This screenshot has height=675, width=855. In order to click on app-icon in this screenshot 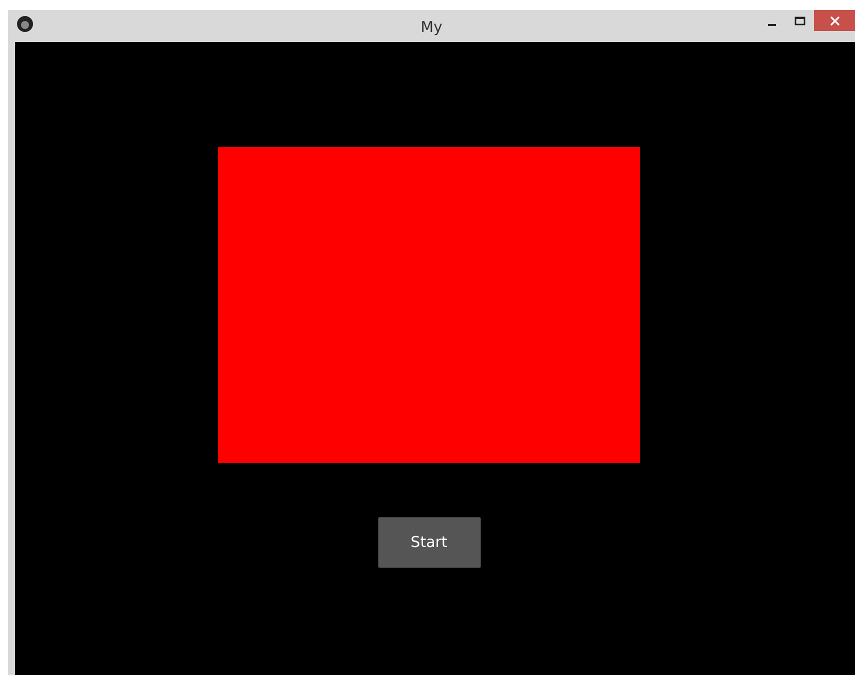, I will do `click(25, 24)`.